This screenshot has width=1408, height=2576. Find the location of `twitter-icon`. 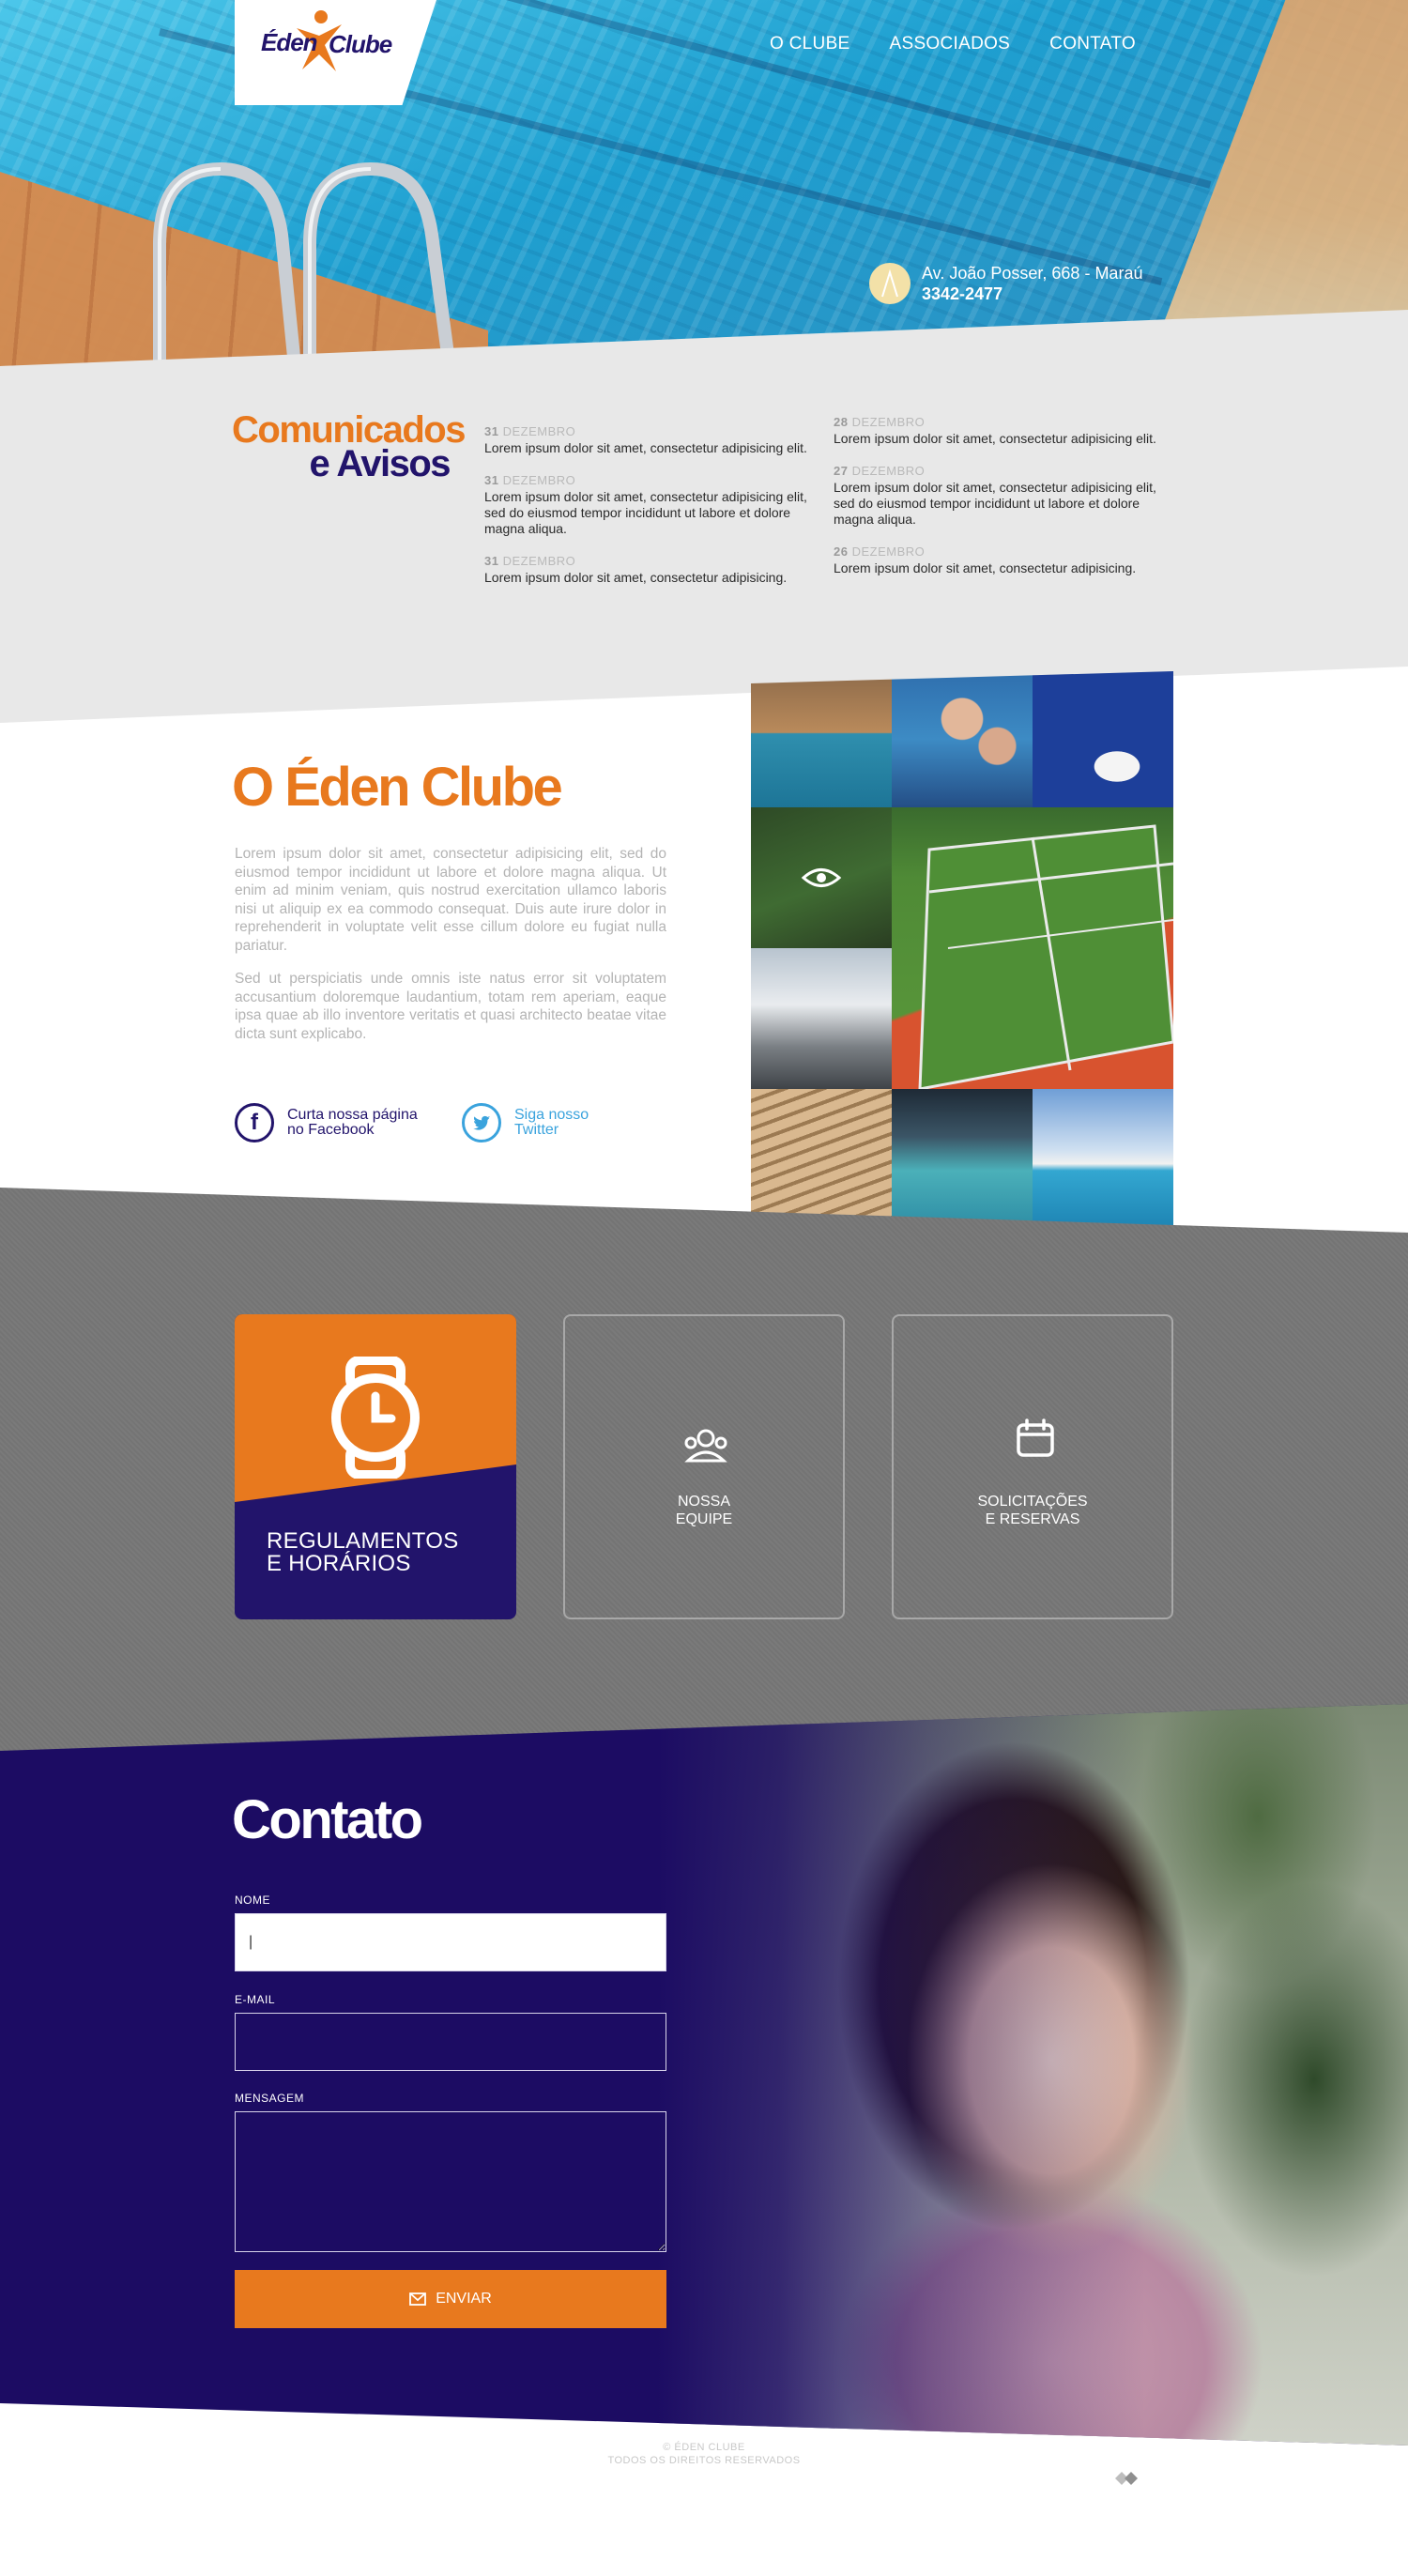

twitter-icon is located at coordinates (481, 1122).